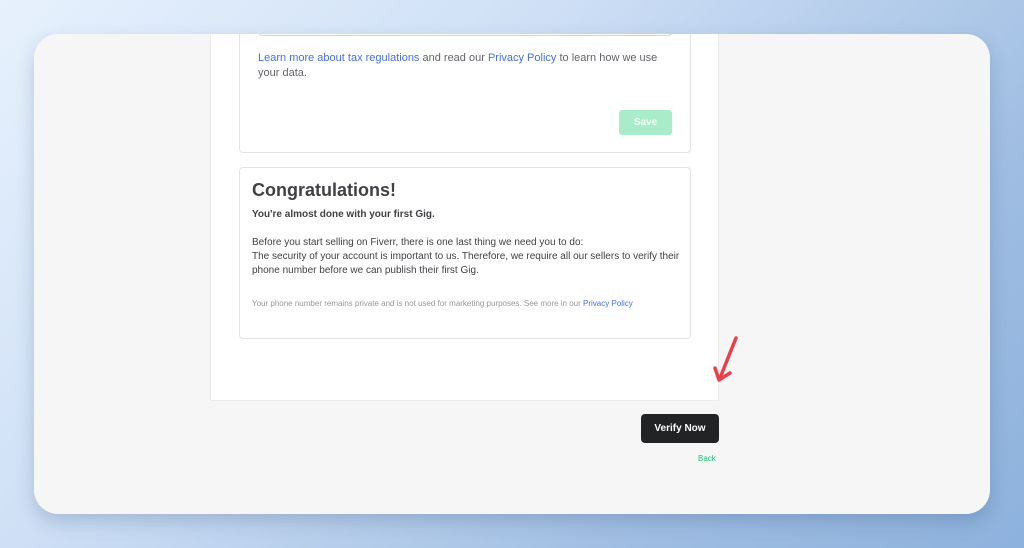 Image resolution: width=1024 pixels, height=548 pixels. What do you see at coordinates (645, 122) in the screenshot?
I see `save-button: Save` at bounding box center [645, 122].